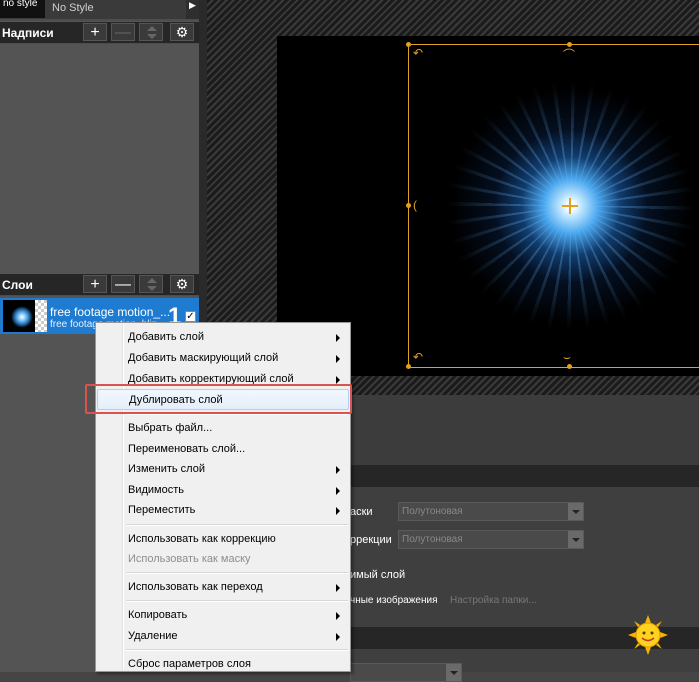 This screenshot has height=682, width=699. What do you see at coordinates (95, 32) in the screenshot?
I see `add-caption-button: +` at bounding box center [95, 32].